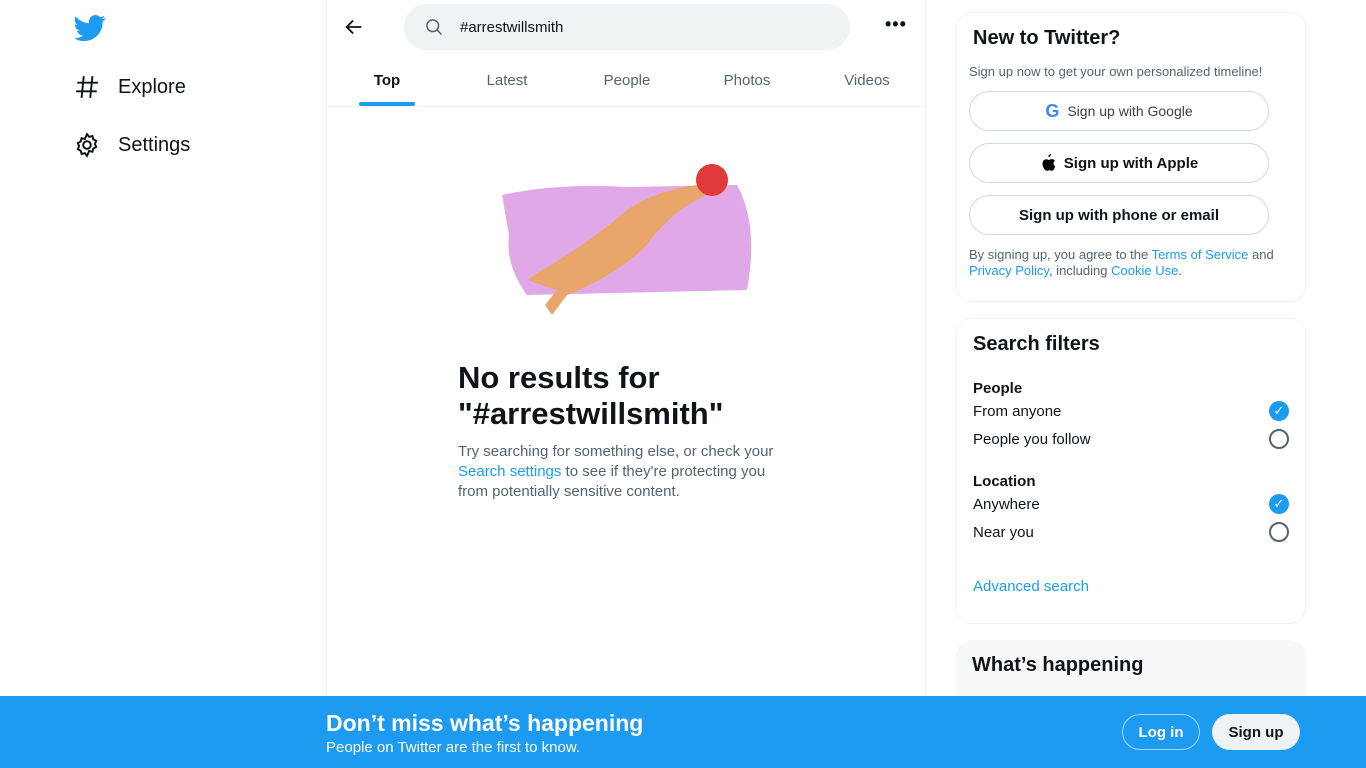  Describe the element at coordinates (1009, 270) in the screenshot. I see `privacy-link: Privacy Policy` at that location.